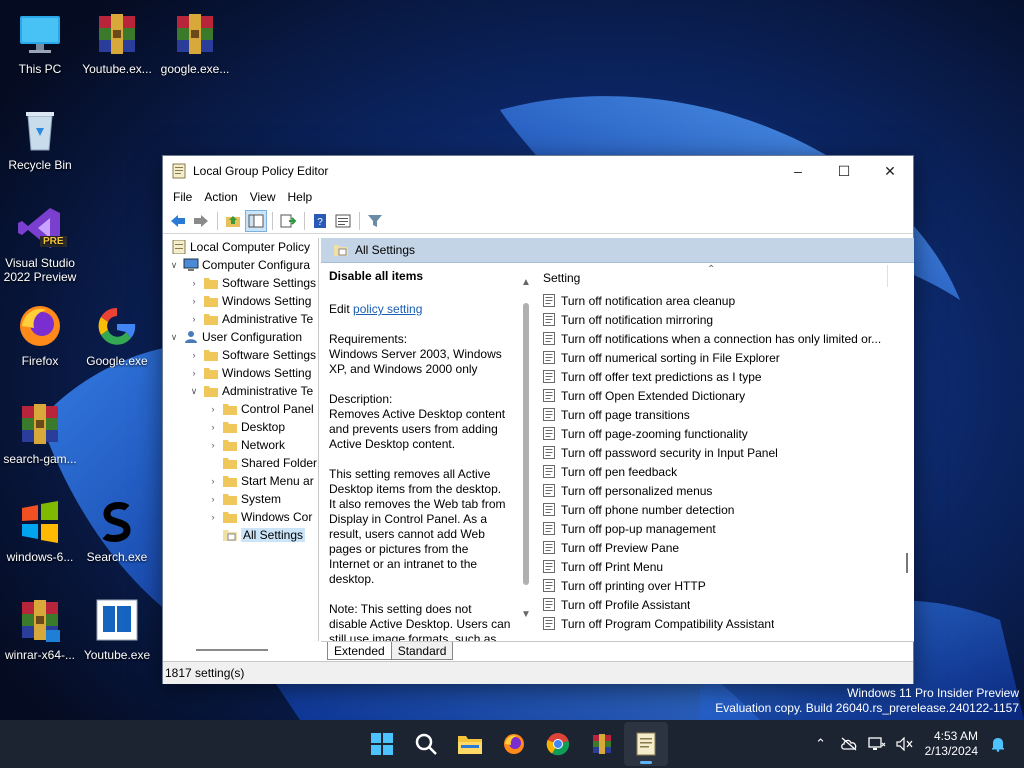 This screenshot has width=1024, height=768. Describe the element at coordinates (241, 337) in the screenshot. I see `tree-item-user-configuration: ∨ User Configuration` at that location.